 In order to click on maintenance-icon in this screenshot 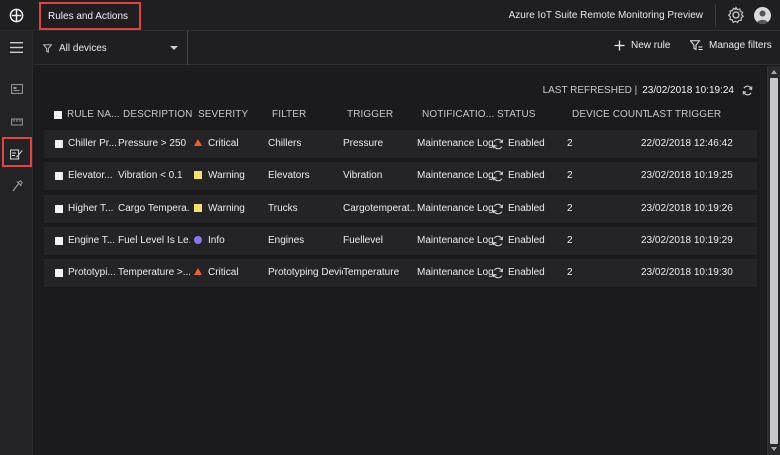, I will do `click(16, 186)`.